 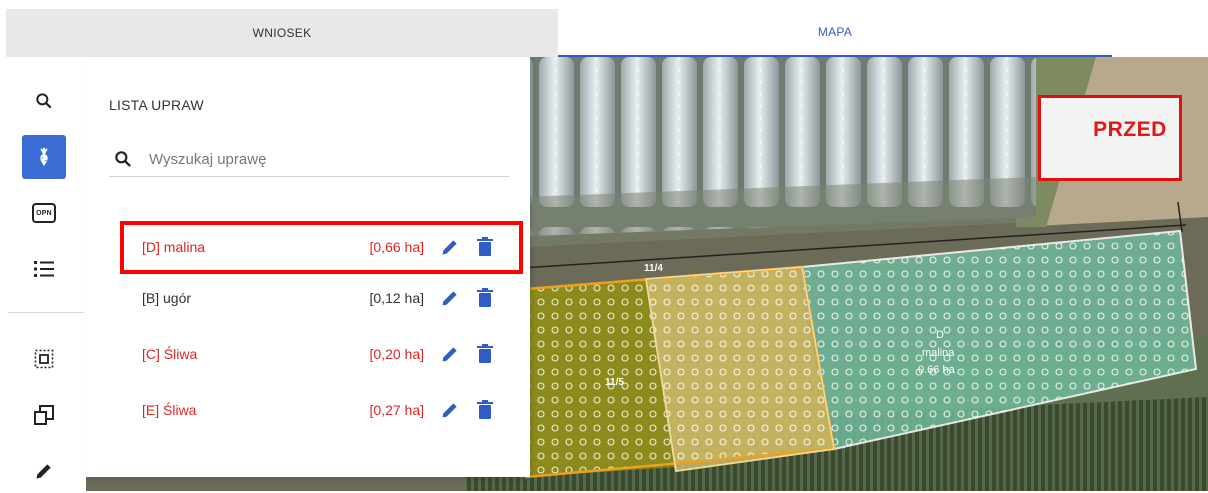 I want to click on select-area-tool-button, so click(x=44, y=359).